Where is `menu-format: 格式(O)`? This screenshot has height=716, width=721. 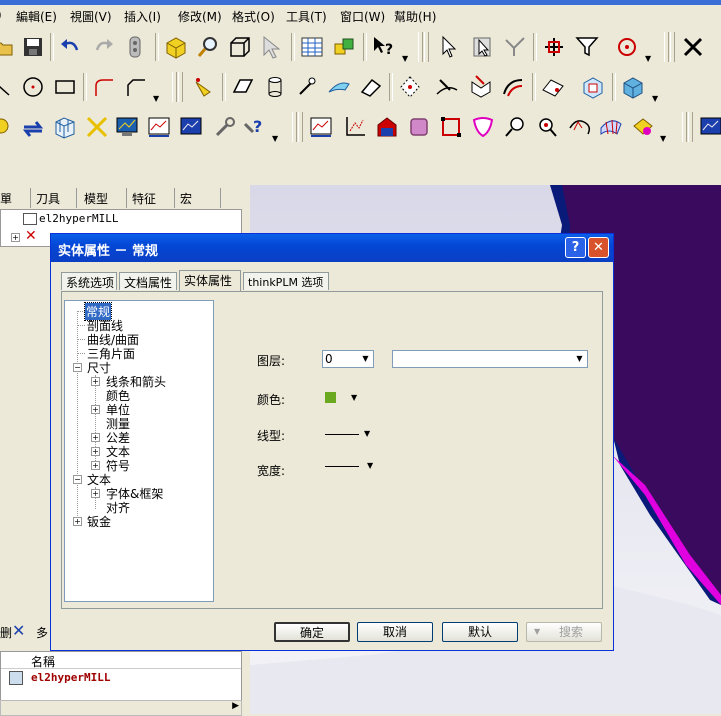
menu-format: 格式(O) is located at coordinates (253, 16).